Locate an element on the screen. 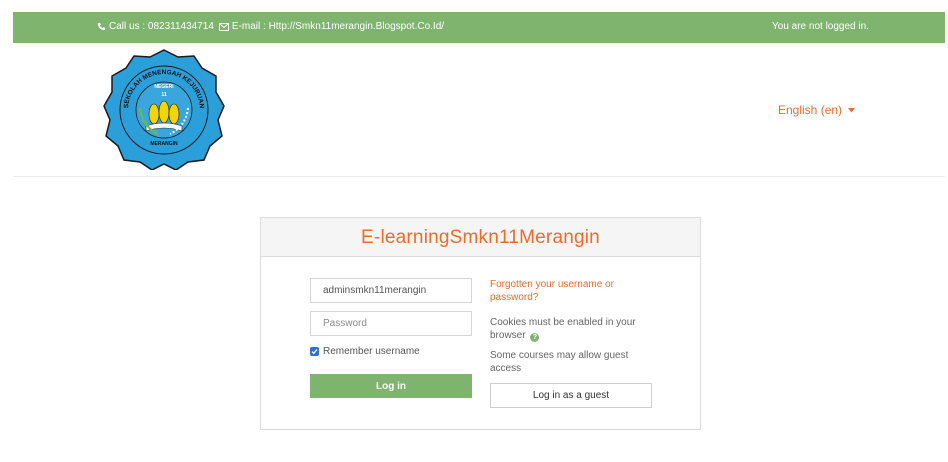 The height and width of the screenshot is (462, 948). phone-icon is located at coordinates (101, 26).